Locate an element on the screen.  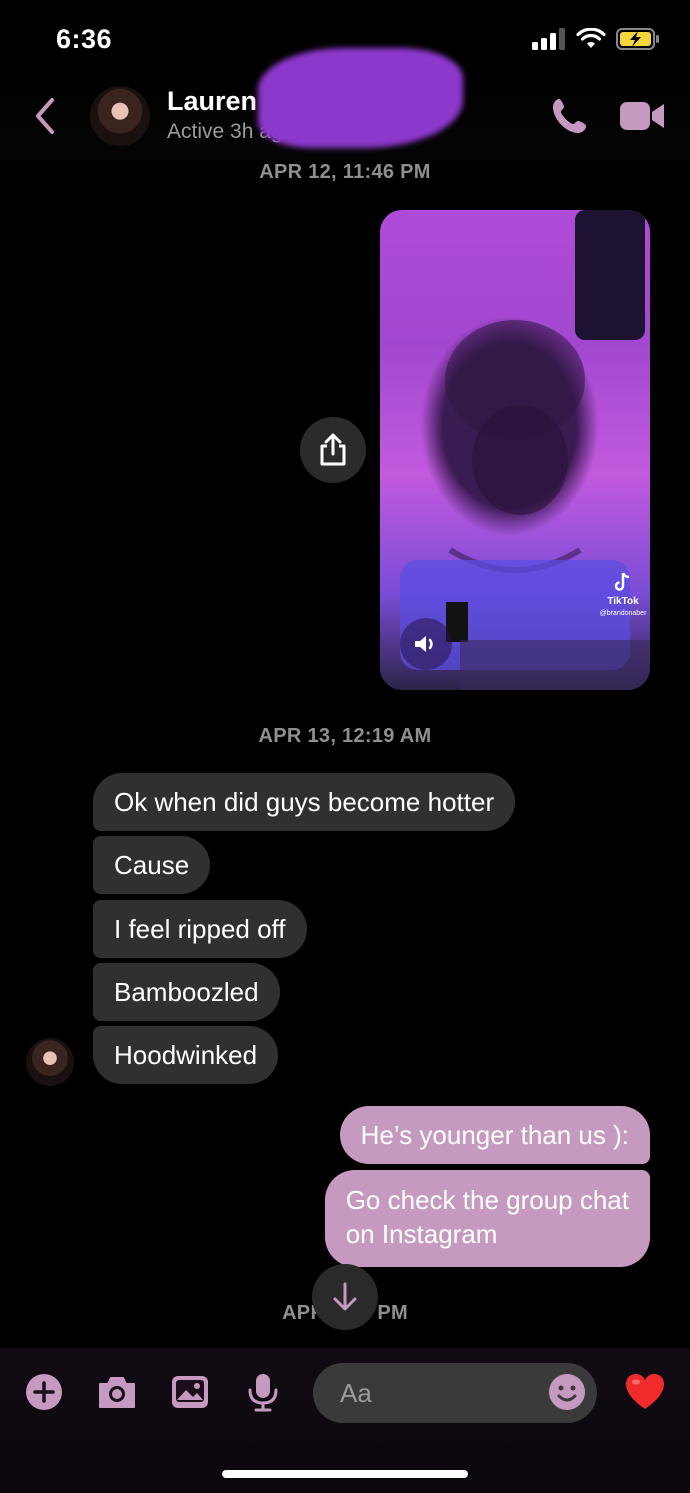
battery-icon is located at coordinates (637, 39).